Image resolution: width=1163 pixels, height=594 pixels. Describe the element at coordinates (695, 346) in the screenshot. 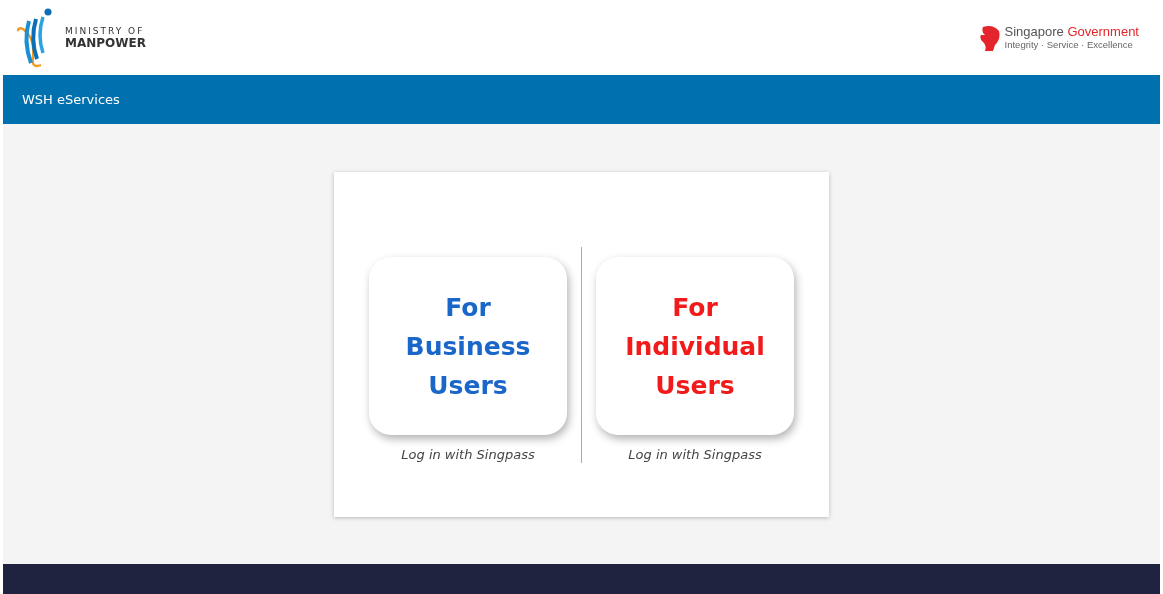

I see `user-type-button: For Individual Users` at that location.